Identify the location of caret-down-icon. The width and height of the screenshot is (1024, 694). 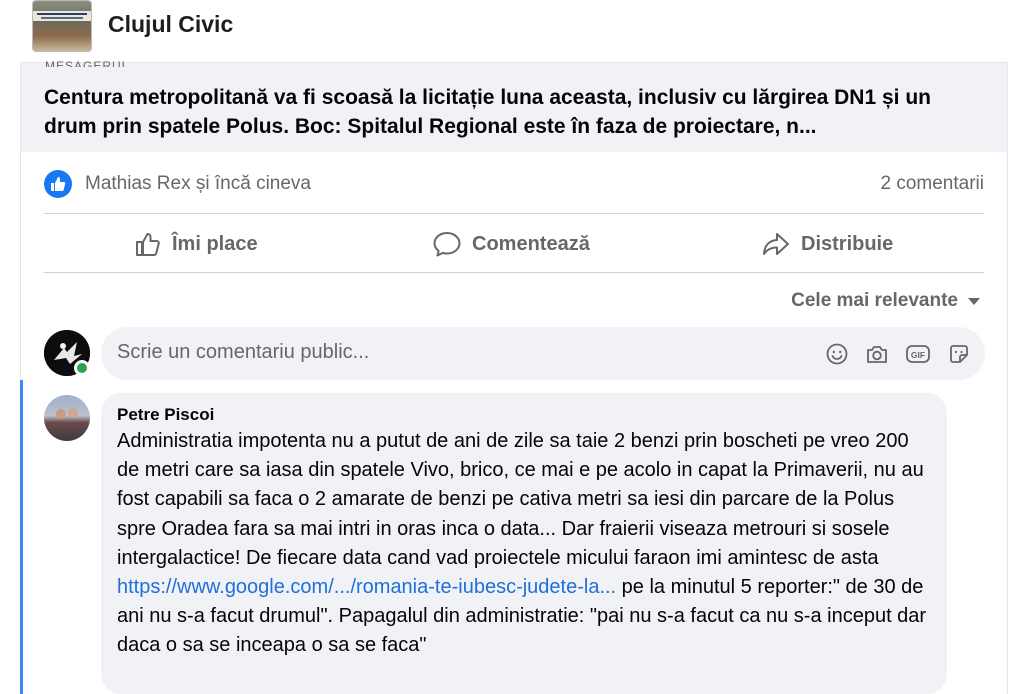
(974, 301).